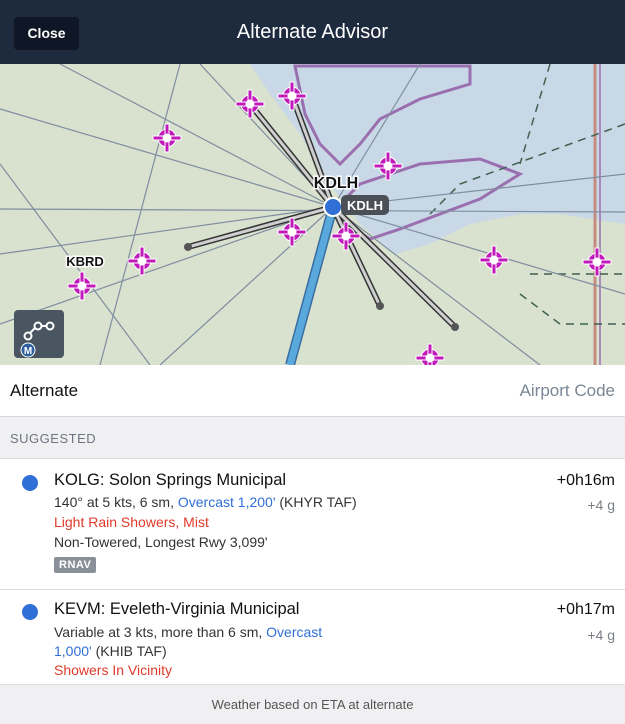 The width and height of the screenshot is (625, 724). I want to click on airport-code-input: Airport Code, so click(567, 391).